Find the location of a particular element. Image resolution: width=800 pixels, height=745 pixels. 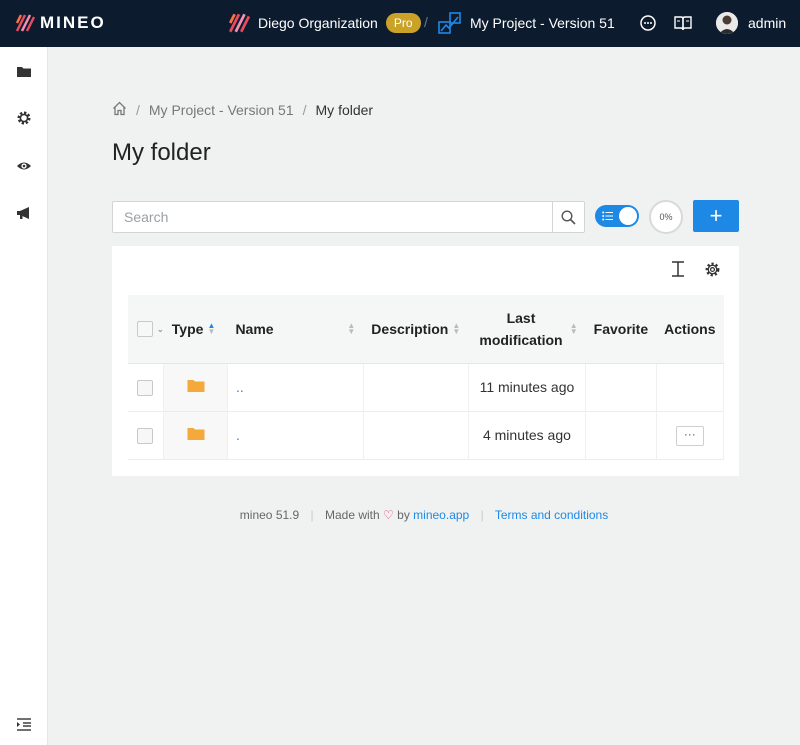

organization-icon is located at coordinates (239, 23).